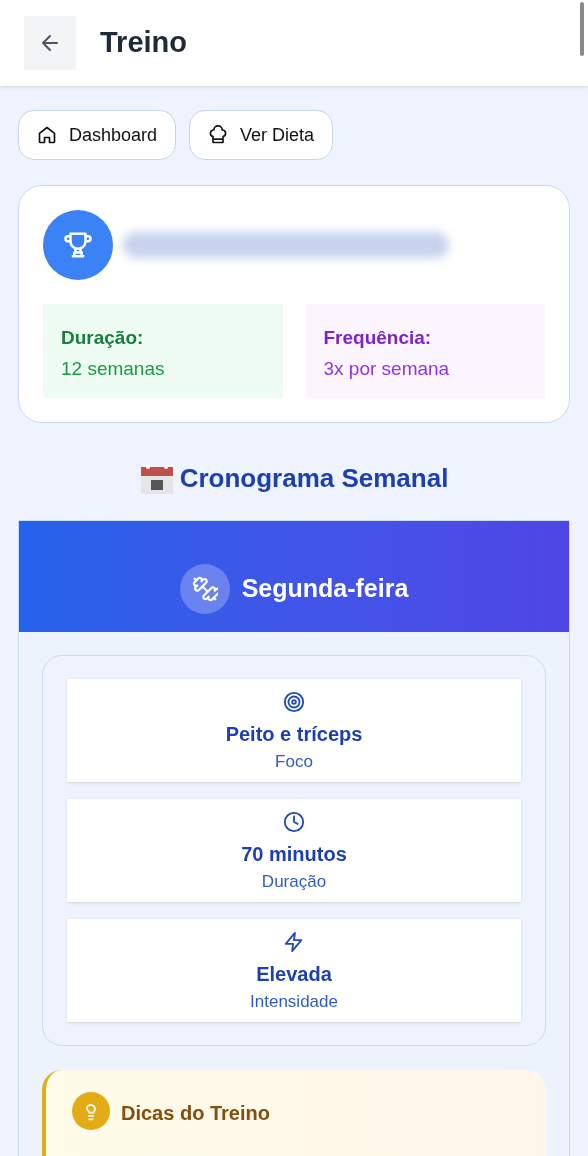 Image resolution: width=588 pixels, height=1156 pixels. What do you see at coordinates (294, 974) in the screenshot?
I see `info-value: Elevada` at bounding box center [294, 974].